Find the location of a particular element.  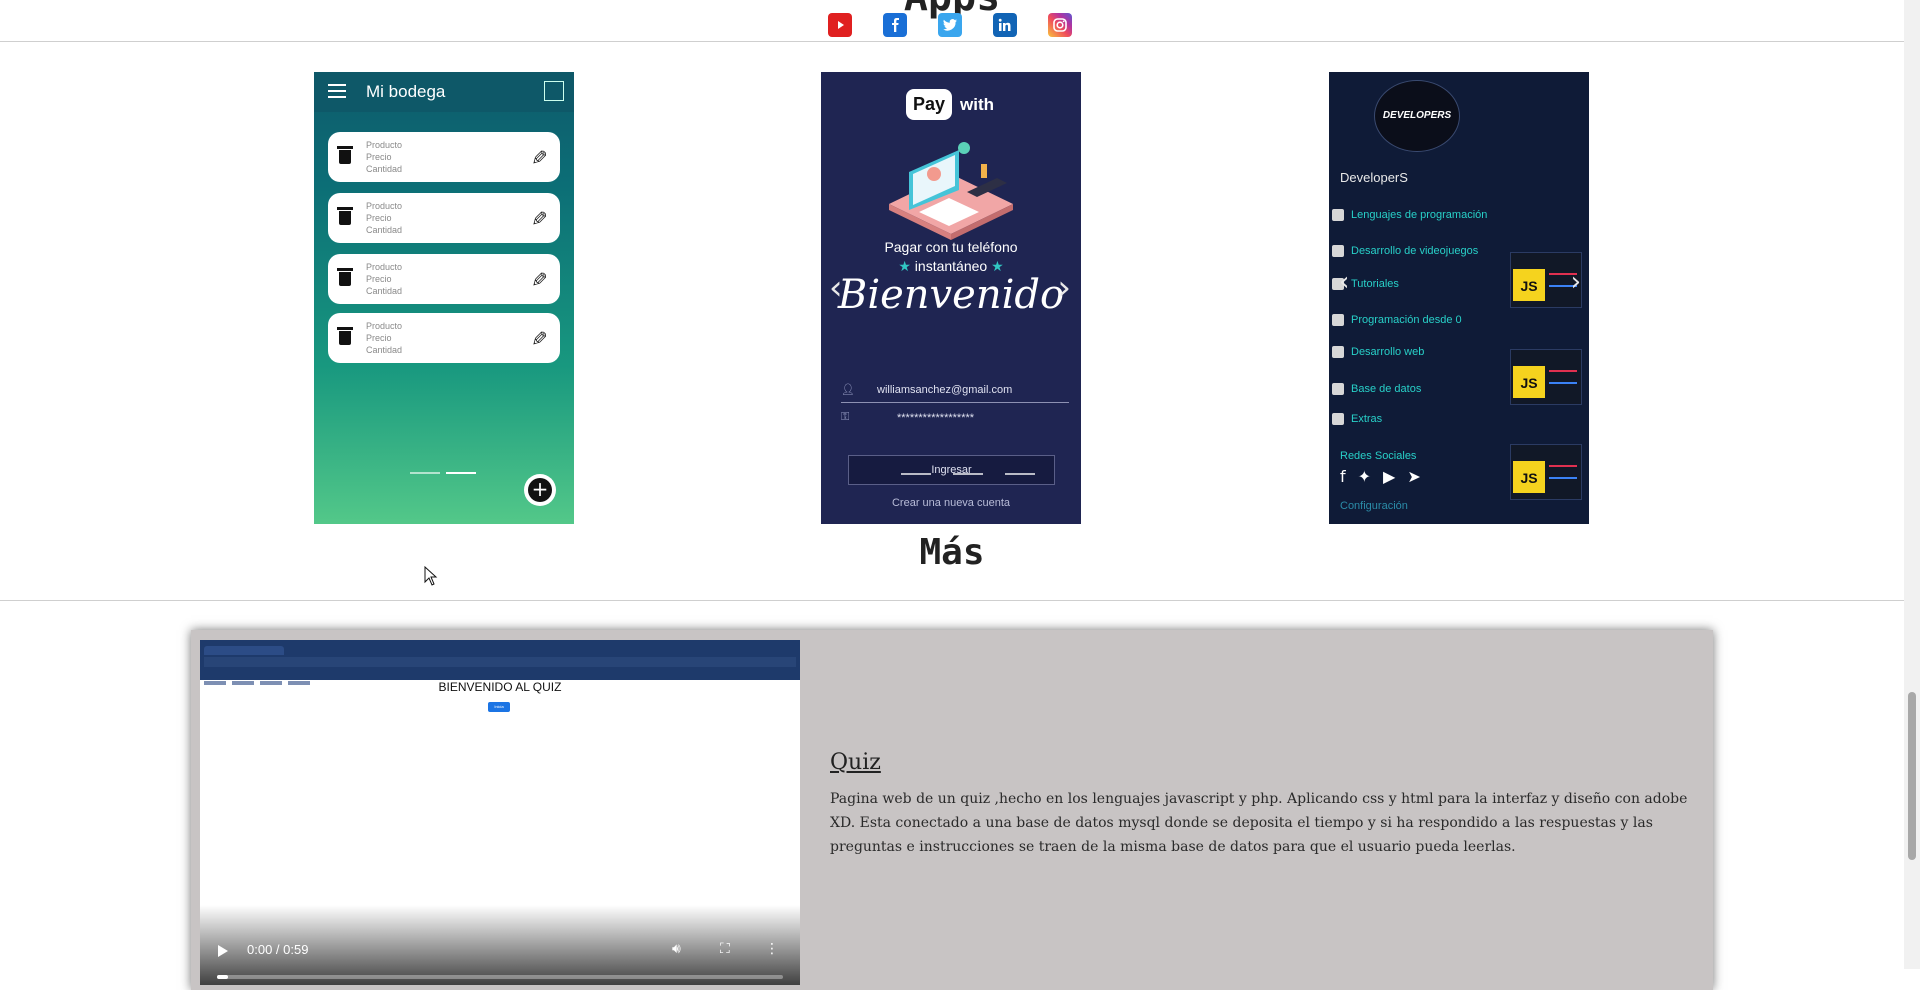

video-browser-chrome is located at coordinates (500, 662).